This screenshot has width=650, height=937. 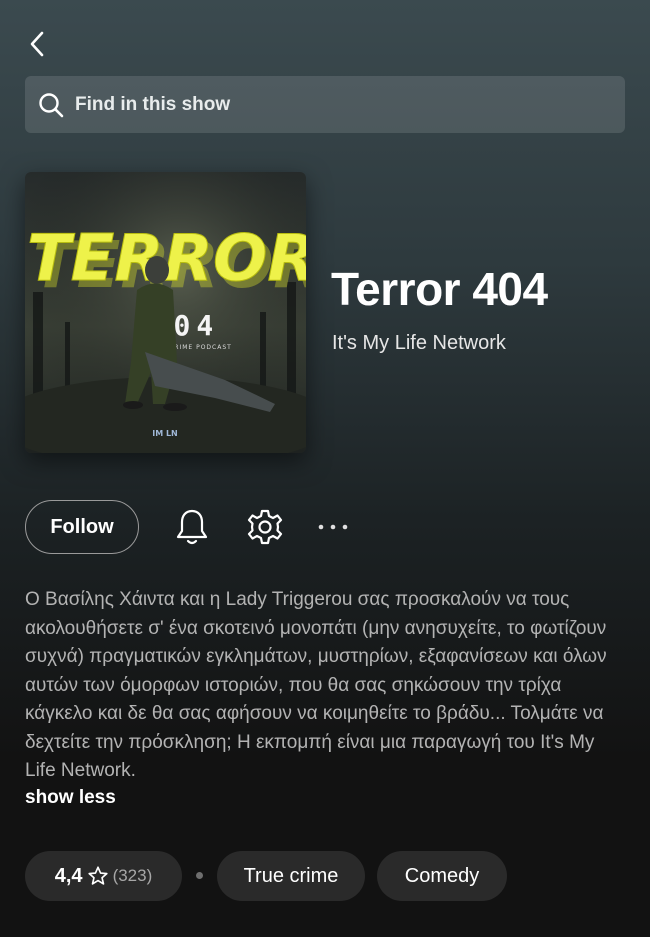 What do you see at coordinates (82, 527) in the screenshot?
I see `follow-button: Follow` at bounding box center [82, 527].